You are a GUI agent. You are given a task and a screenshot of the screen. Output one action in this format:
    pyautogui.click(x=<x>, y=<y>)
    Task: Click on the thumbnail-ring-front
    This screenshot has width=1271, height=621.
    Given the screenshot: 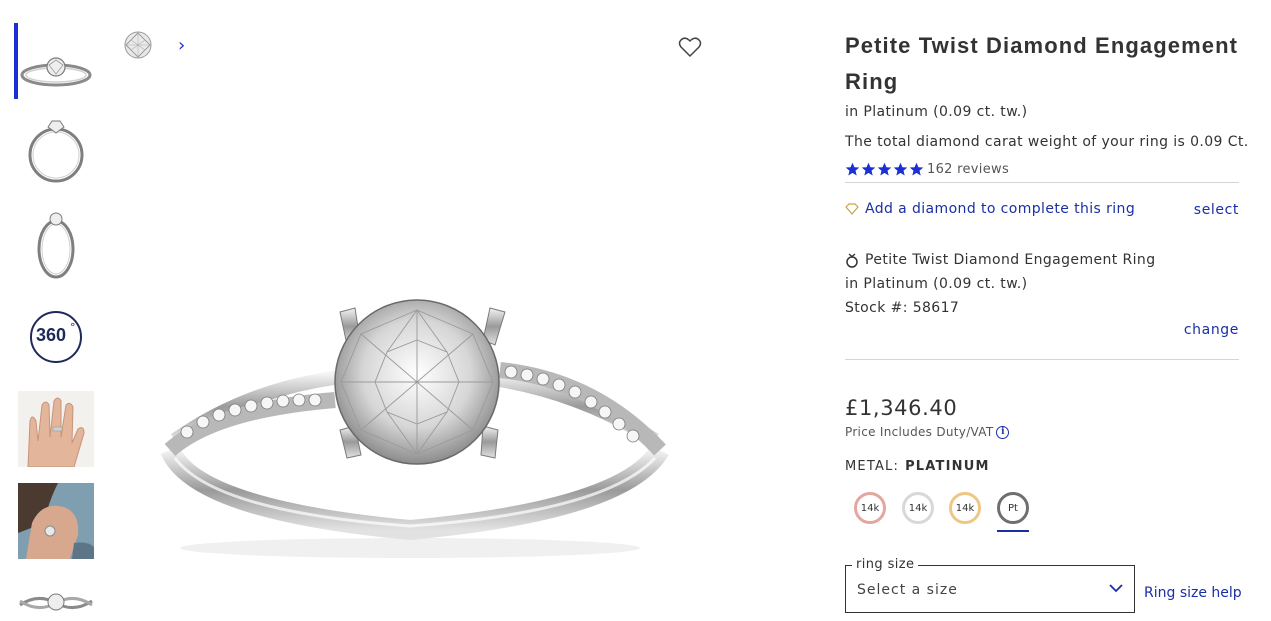 What is the action you would take?
    pyautogui.click(x=56, y=61)
    